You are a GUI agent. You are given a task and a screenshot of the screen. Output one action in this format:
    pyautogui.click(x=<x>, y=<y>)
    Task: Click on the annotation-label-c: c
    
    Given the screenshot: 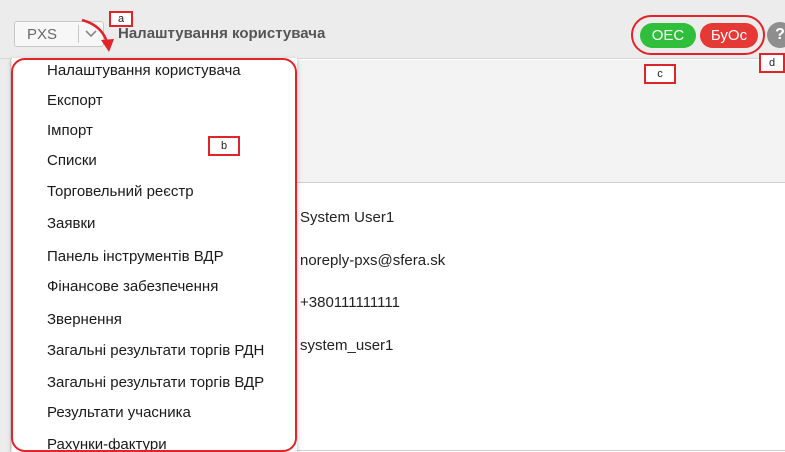 What is the action you would take?
    pyautogui.click(x=660, y=74)
    